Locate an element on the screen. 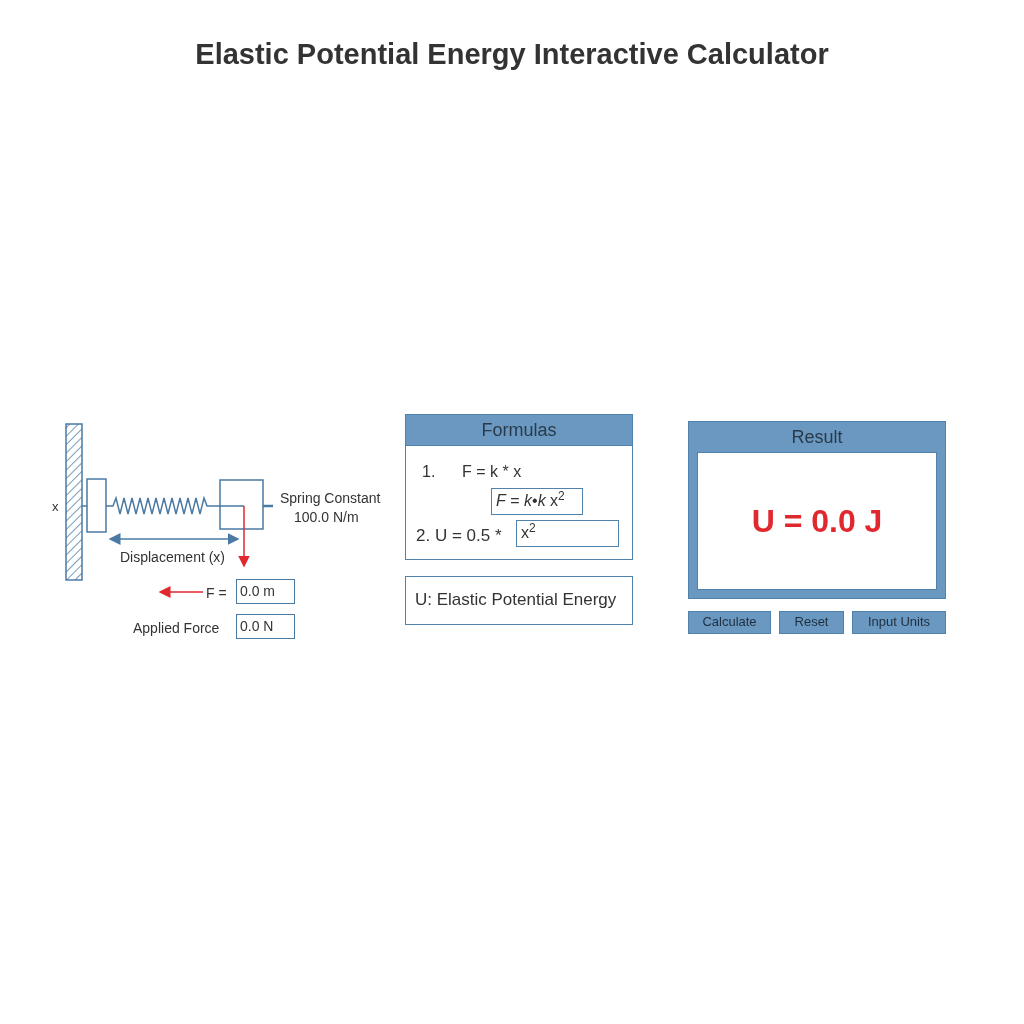 Image resolution: width=1024 pixels, height=1024 pixels. page-title: Elastic Potential Energy Interactive Calculator is located at coordinates (512, 54).